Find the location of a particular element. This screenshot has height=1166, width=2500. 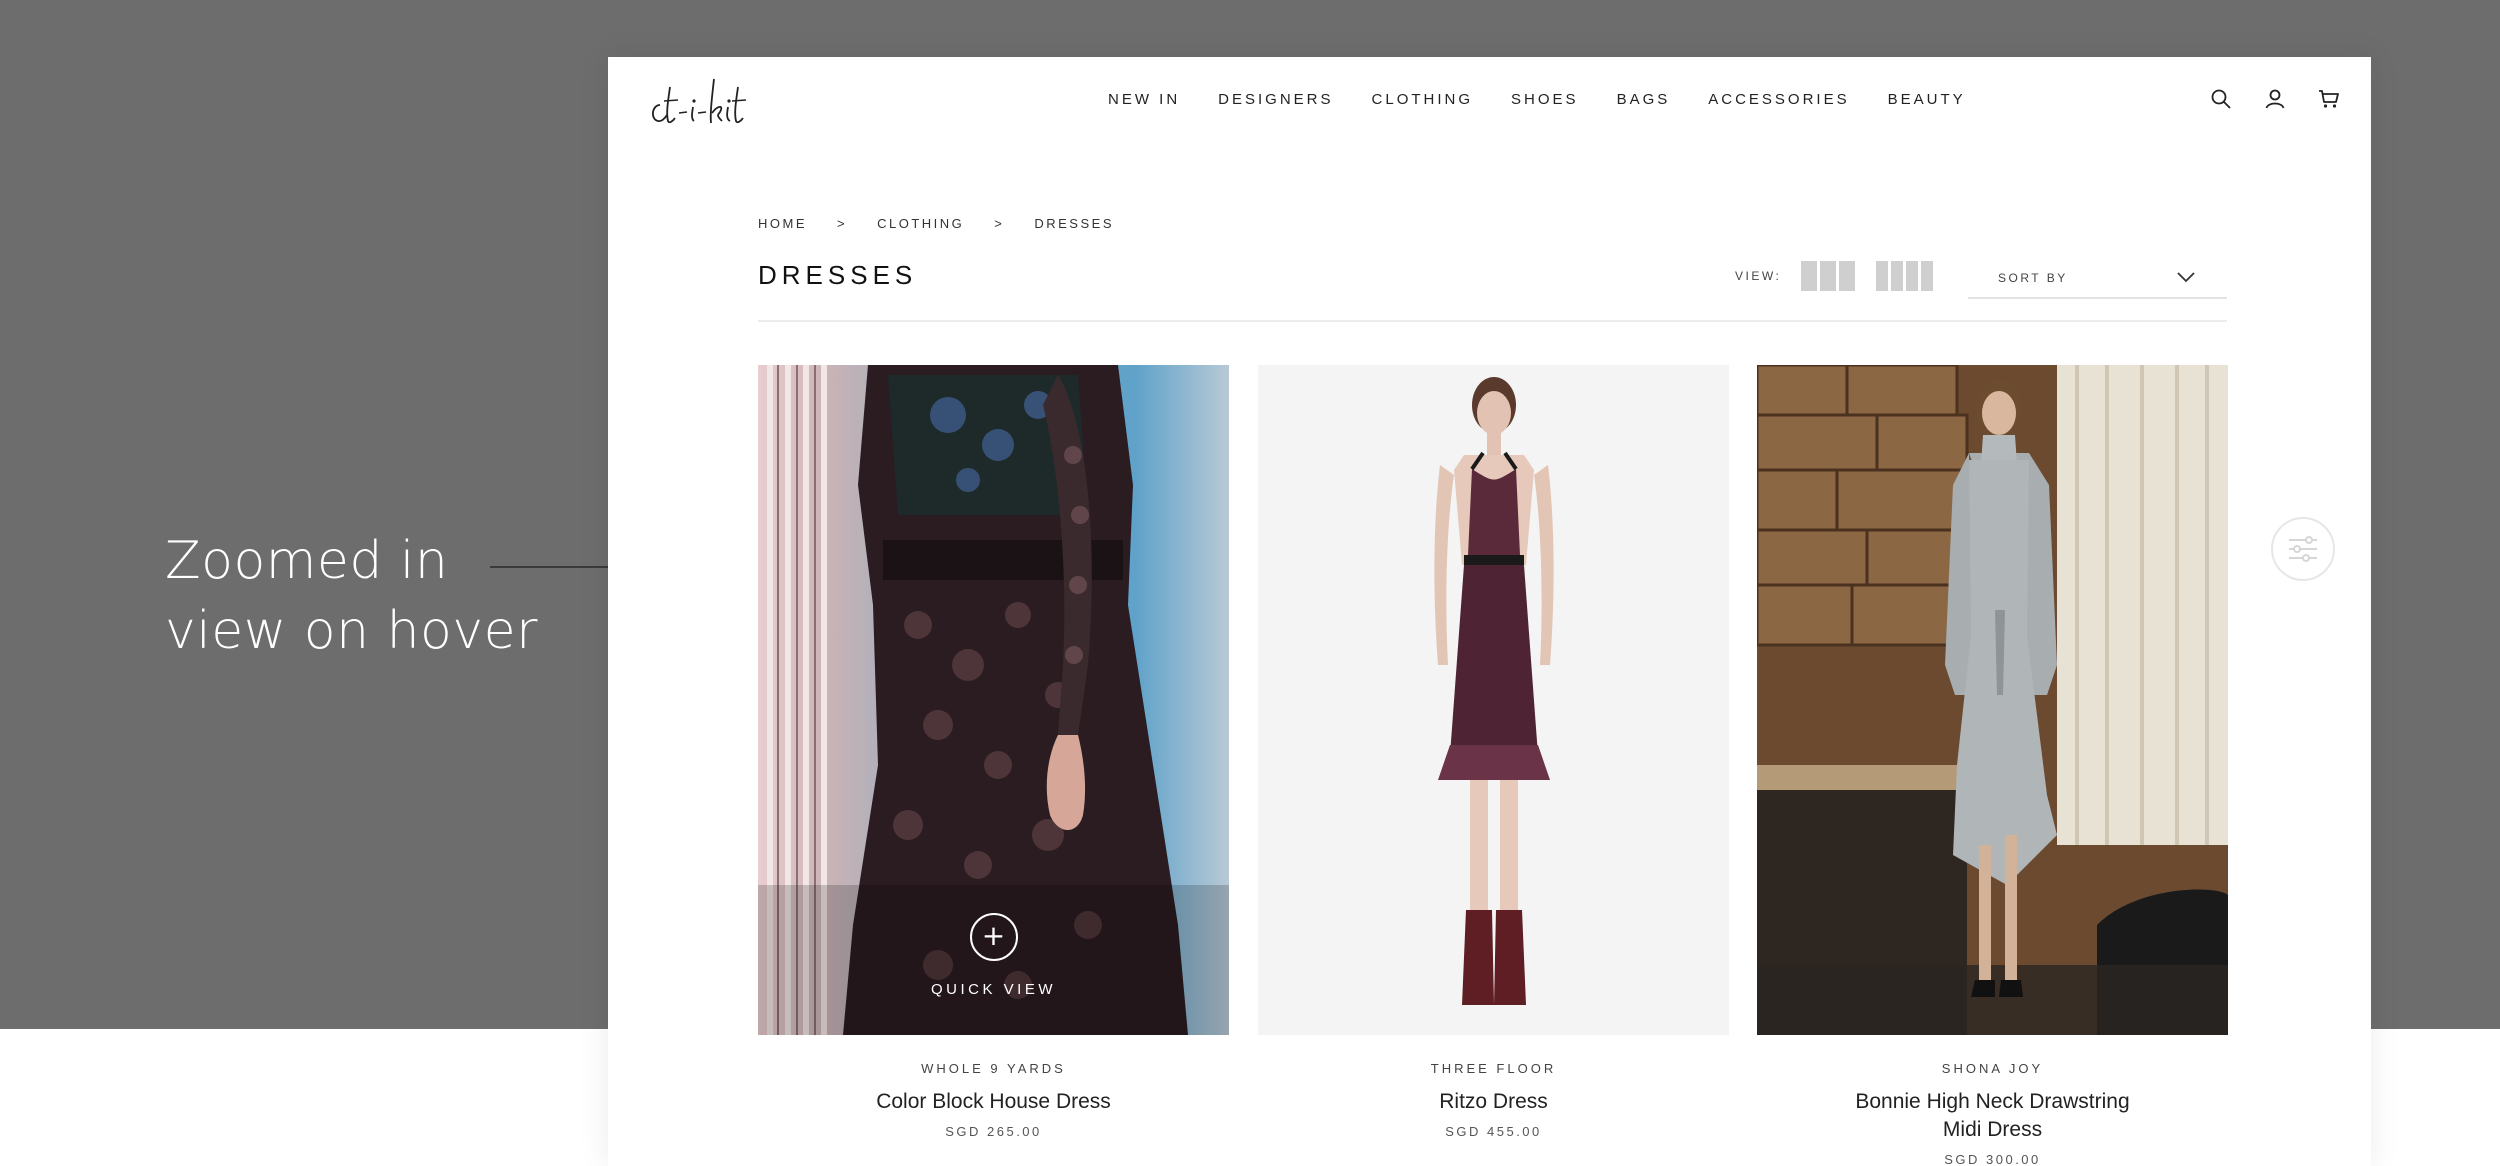

nav-bags: BAGS is located at coordinates (1644, 99).